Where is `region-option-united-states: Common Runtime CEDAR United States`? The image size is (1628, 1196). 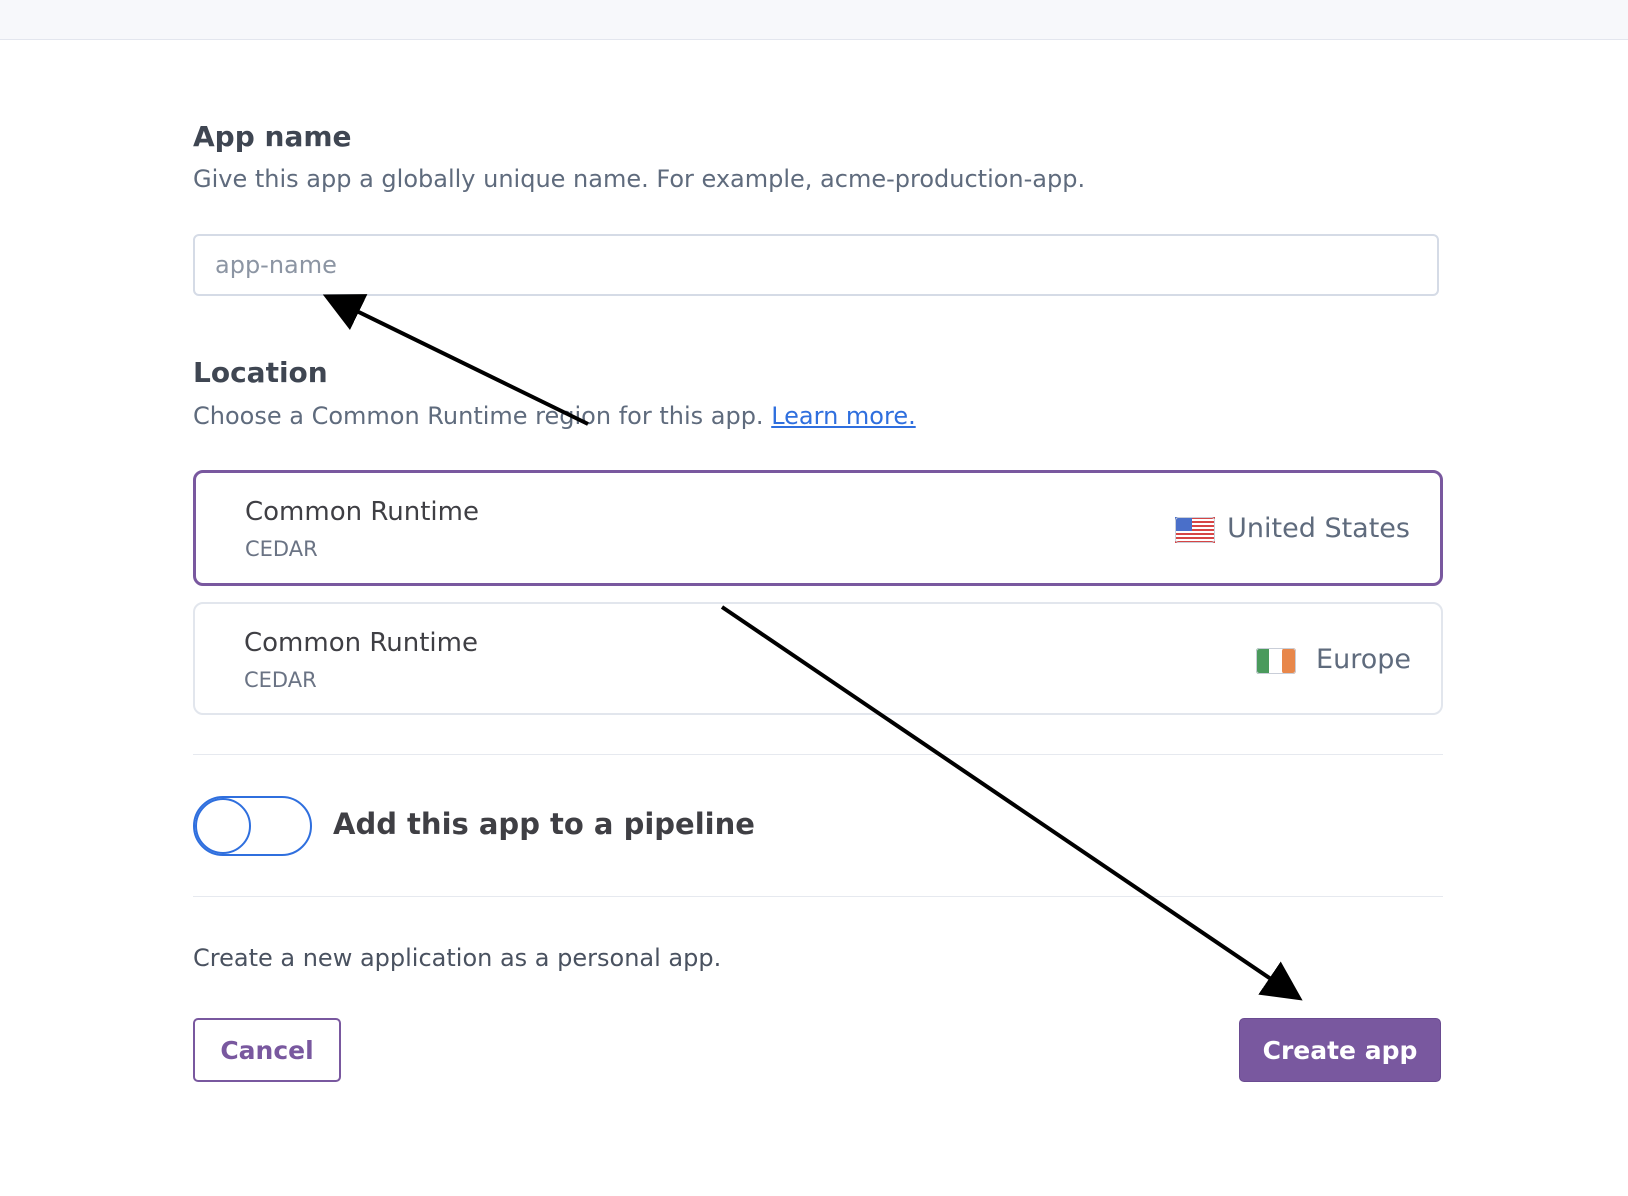
region-option-united-states: Common Runtime CEDAR United States is located at coordinates (818, 528).